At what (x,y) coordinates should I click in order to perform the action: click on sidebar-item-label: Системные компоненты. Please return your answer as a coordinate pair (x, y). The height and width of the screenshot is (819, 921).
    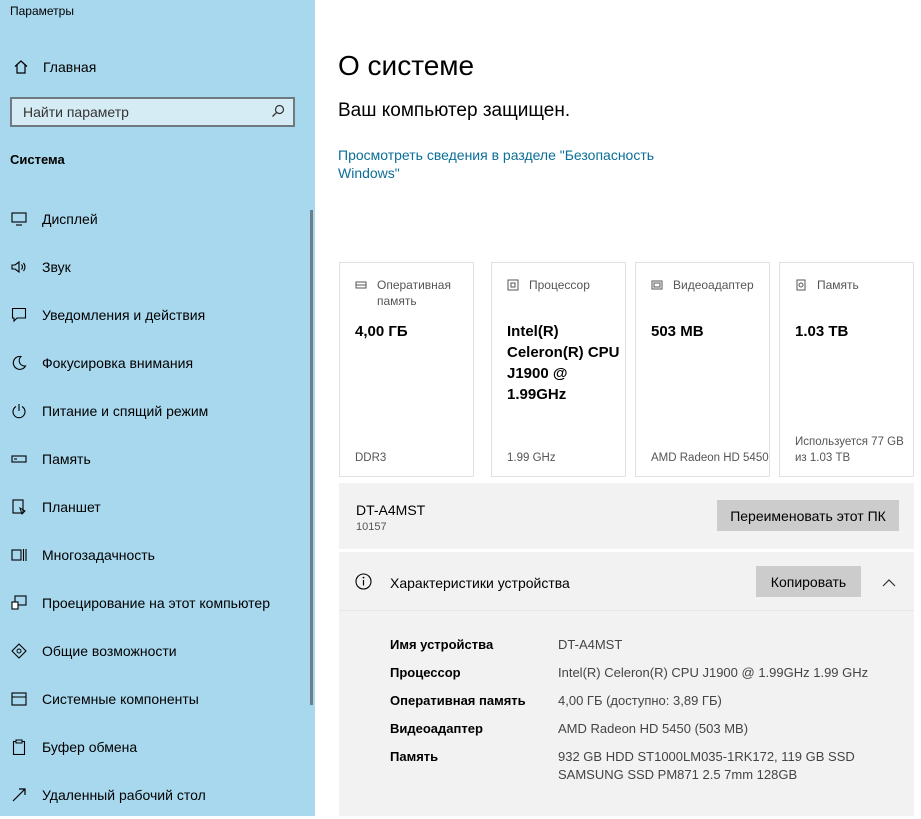
    Looking at the image, I should click on (120, 699).